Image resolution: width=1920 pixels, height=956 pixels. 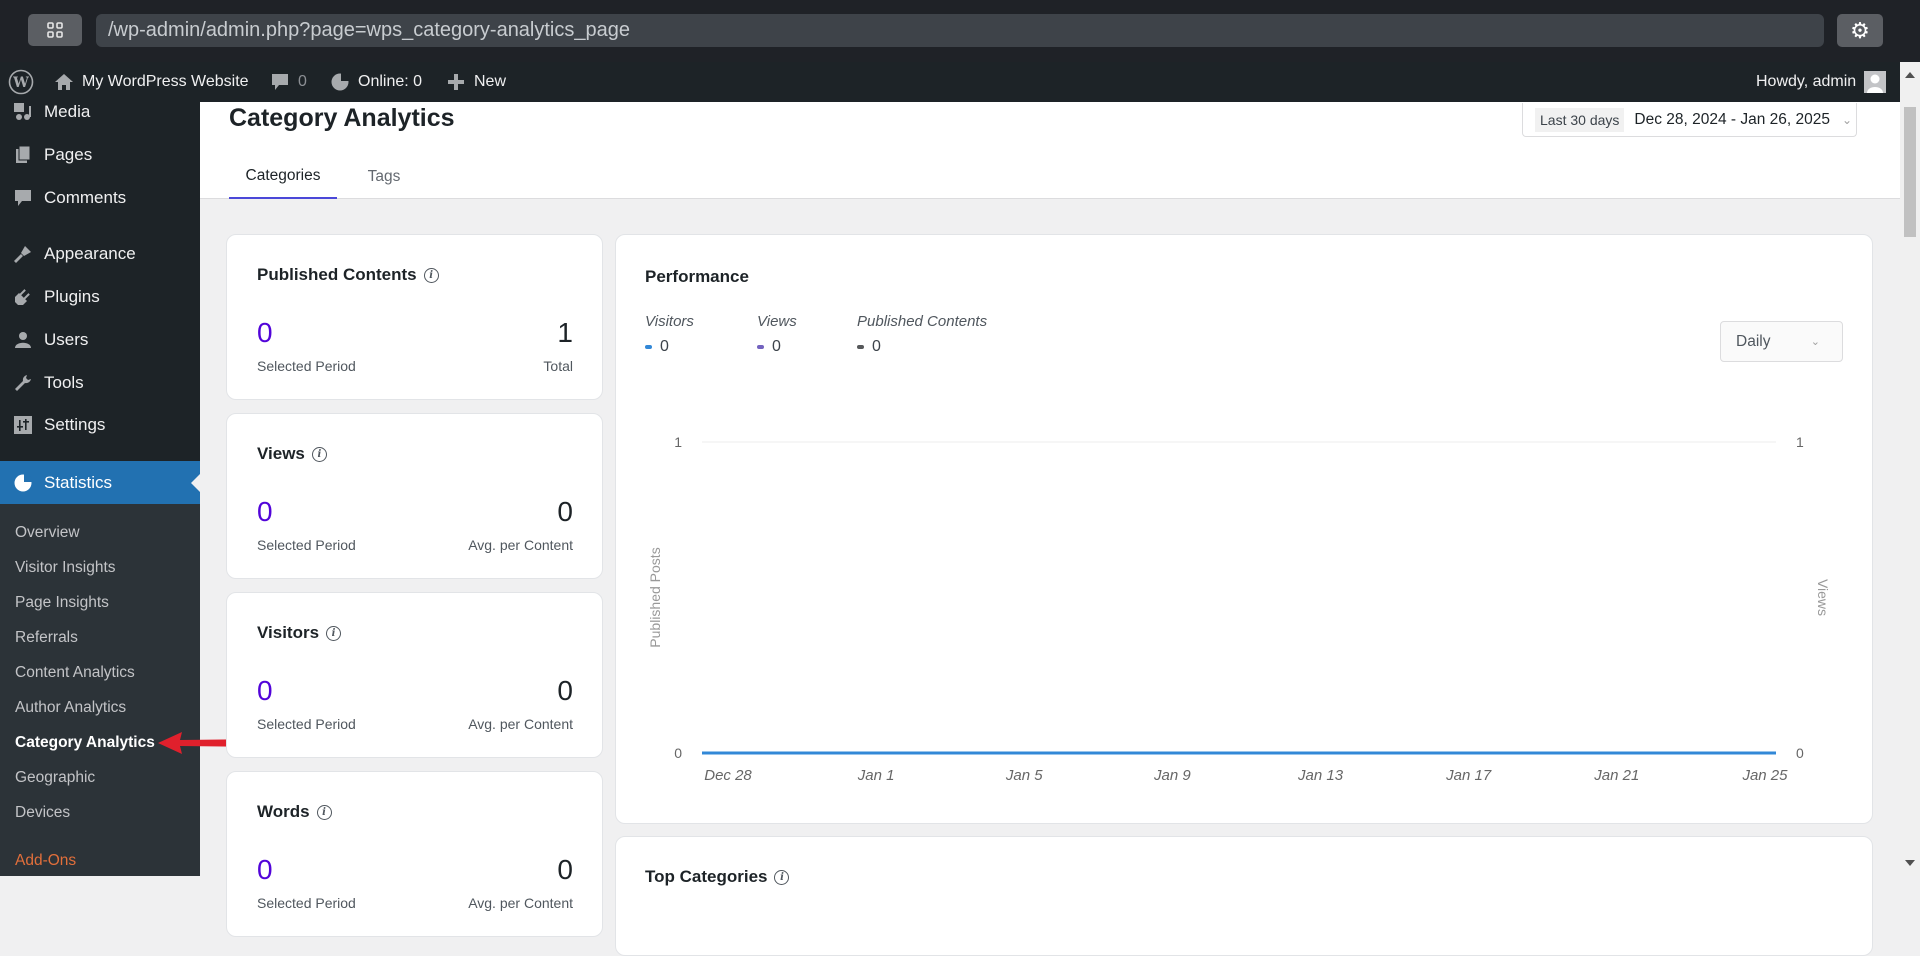 What do you see at coordinates (75, 673) in the screenshot?
I see `submenu-content-analytics: Content Analytics` at bounding box center [75, 673].